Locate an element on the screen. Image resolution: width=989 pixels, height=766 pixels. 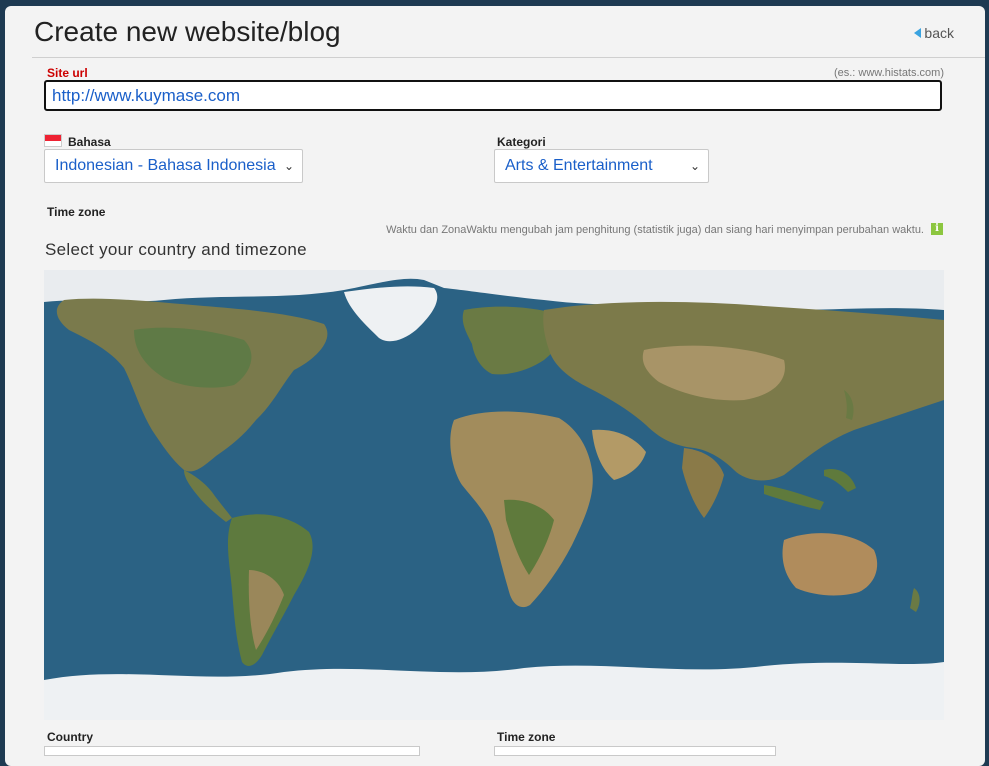
country-select is located at coordinates (232, 751).